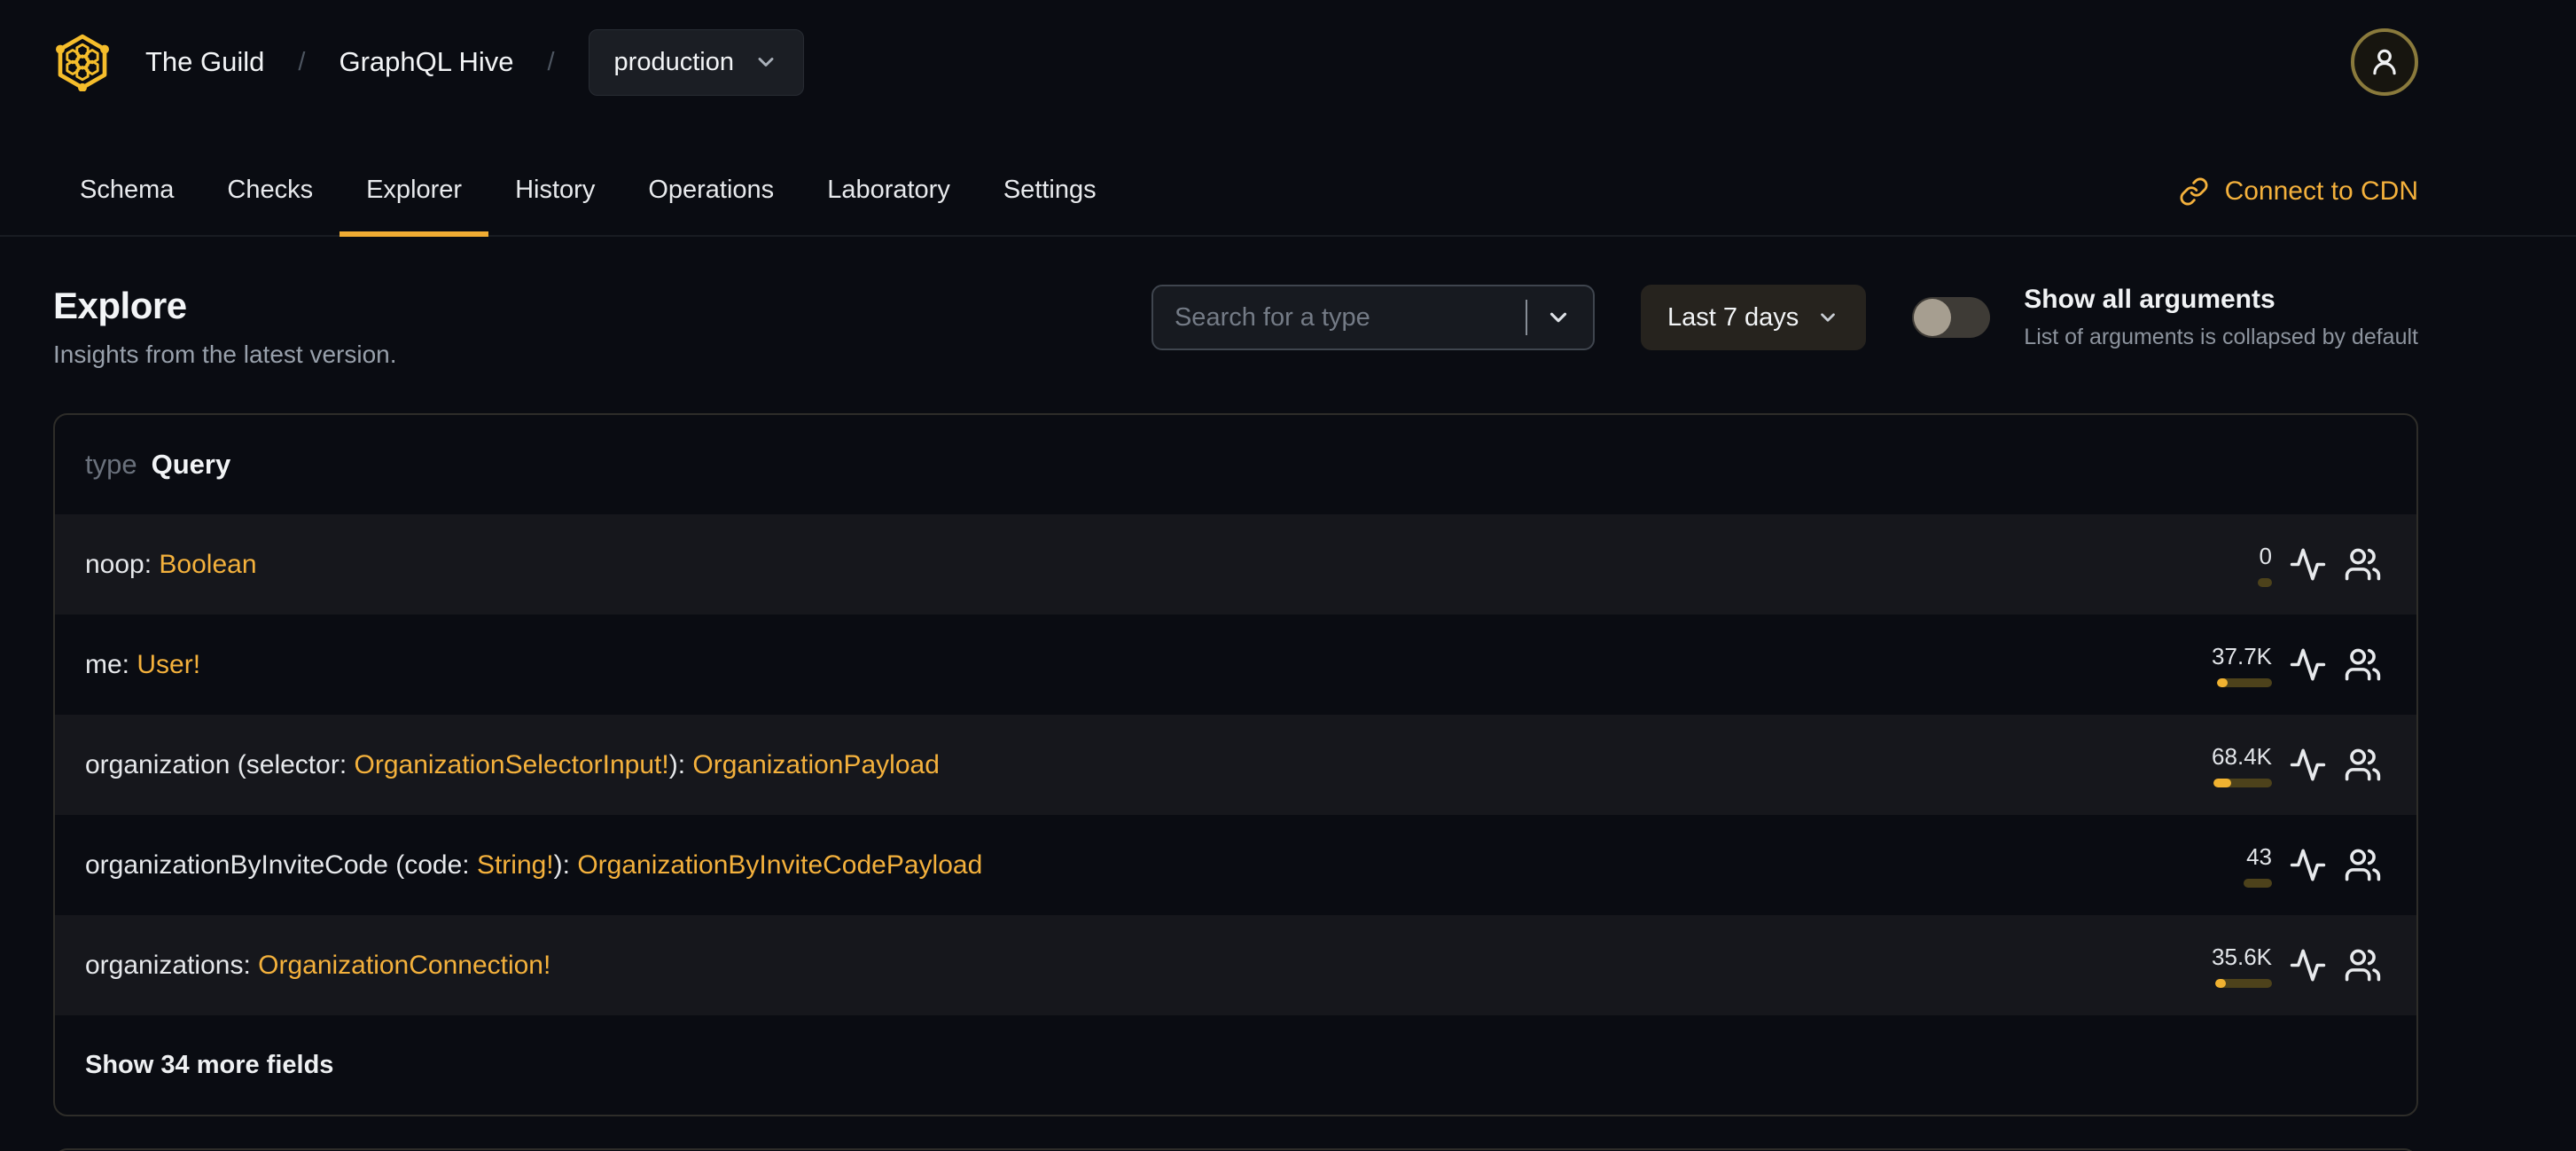  What do you see at coordinates (126, 206) in the screenshot?
I see `tab-schema: Schema` at bounding box center [126, 206].